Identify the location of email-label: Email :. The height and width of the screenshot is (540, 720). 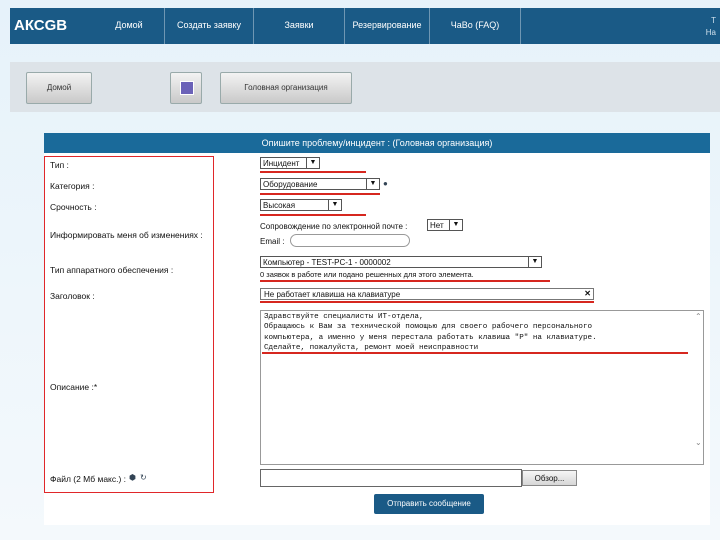
(272, 241).